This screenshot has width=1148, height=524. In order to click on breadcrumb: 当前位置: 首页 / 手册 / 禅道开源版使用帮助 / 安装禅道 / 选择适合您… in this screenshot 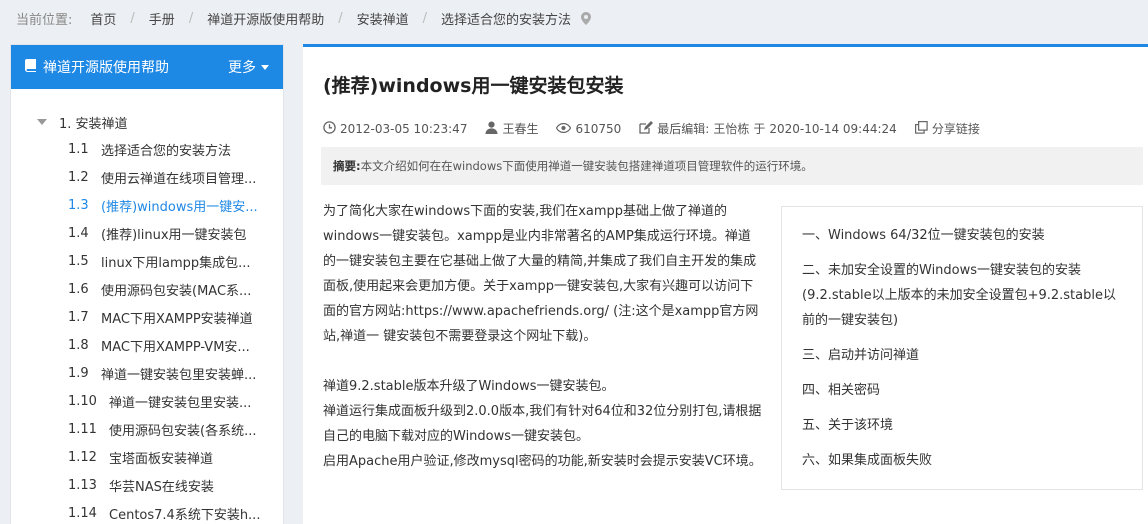, I will do `click(304, 18)`.